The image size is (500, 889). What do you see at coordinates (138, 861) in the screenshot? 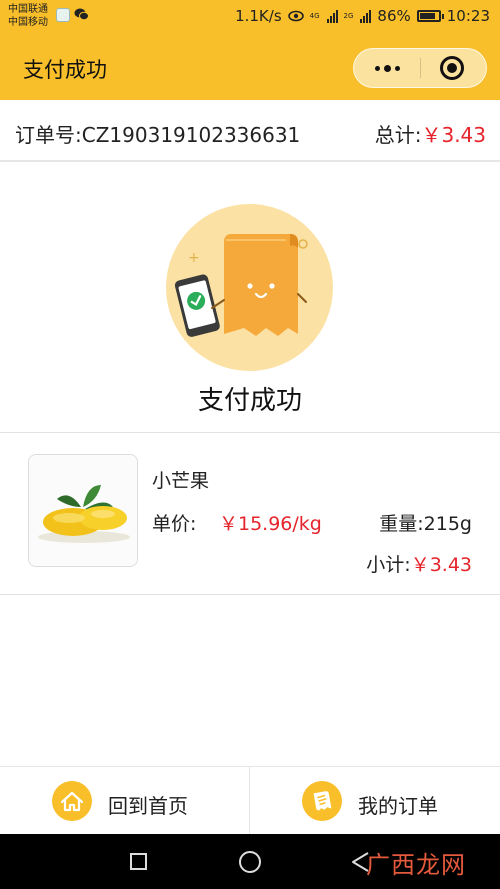
I see `square-icon` at bounding box center [138, 861].